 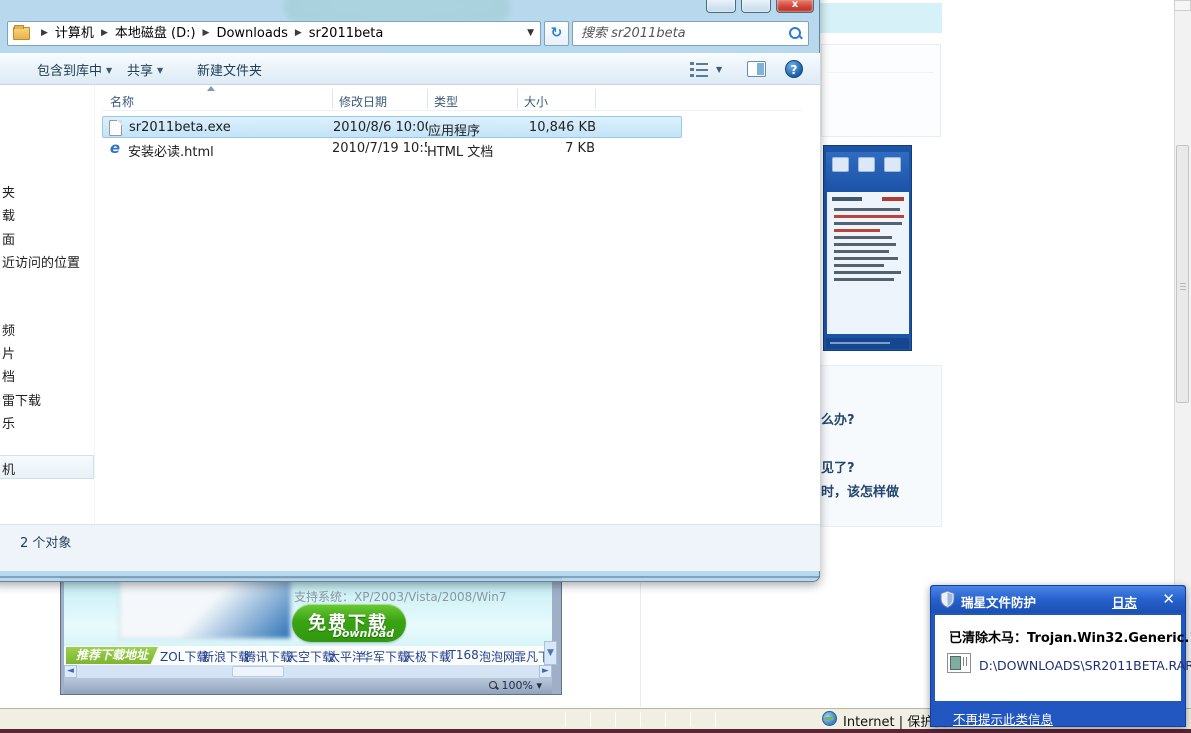 What do you see at coordinates (349, 623) in the screenshot?
I see `free-download-button: 免费下载 Download` at bounding box center [349, 623].